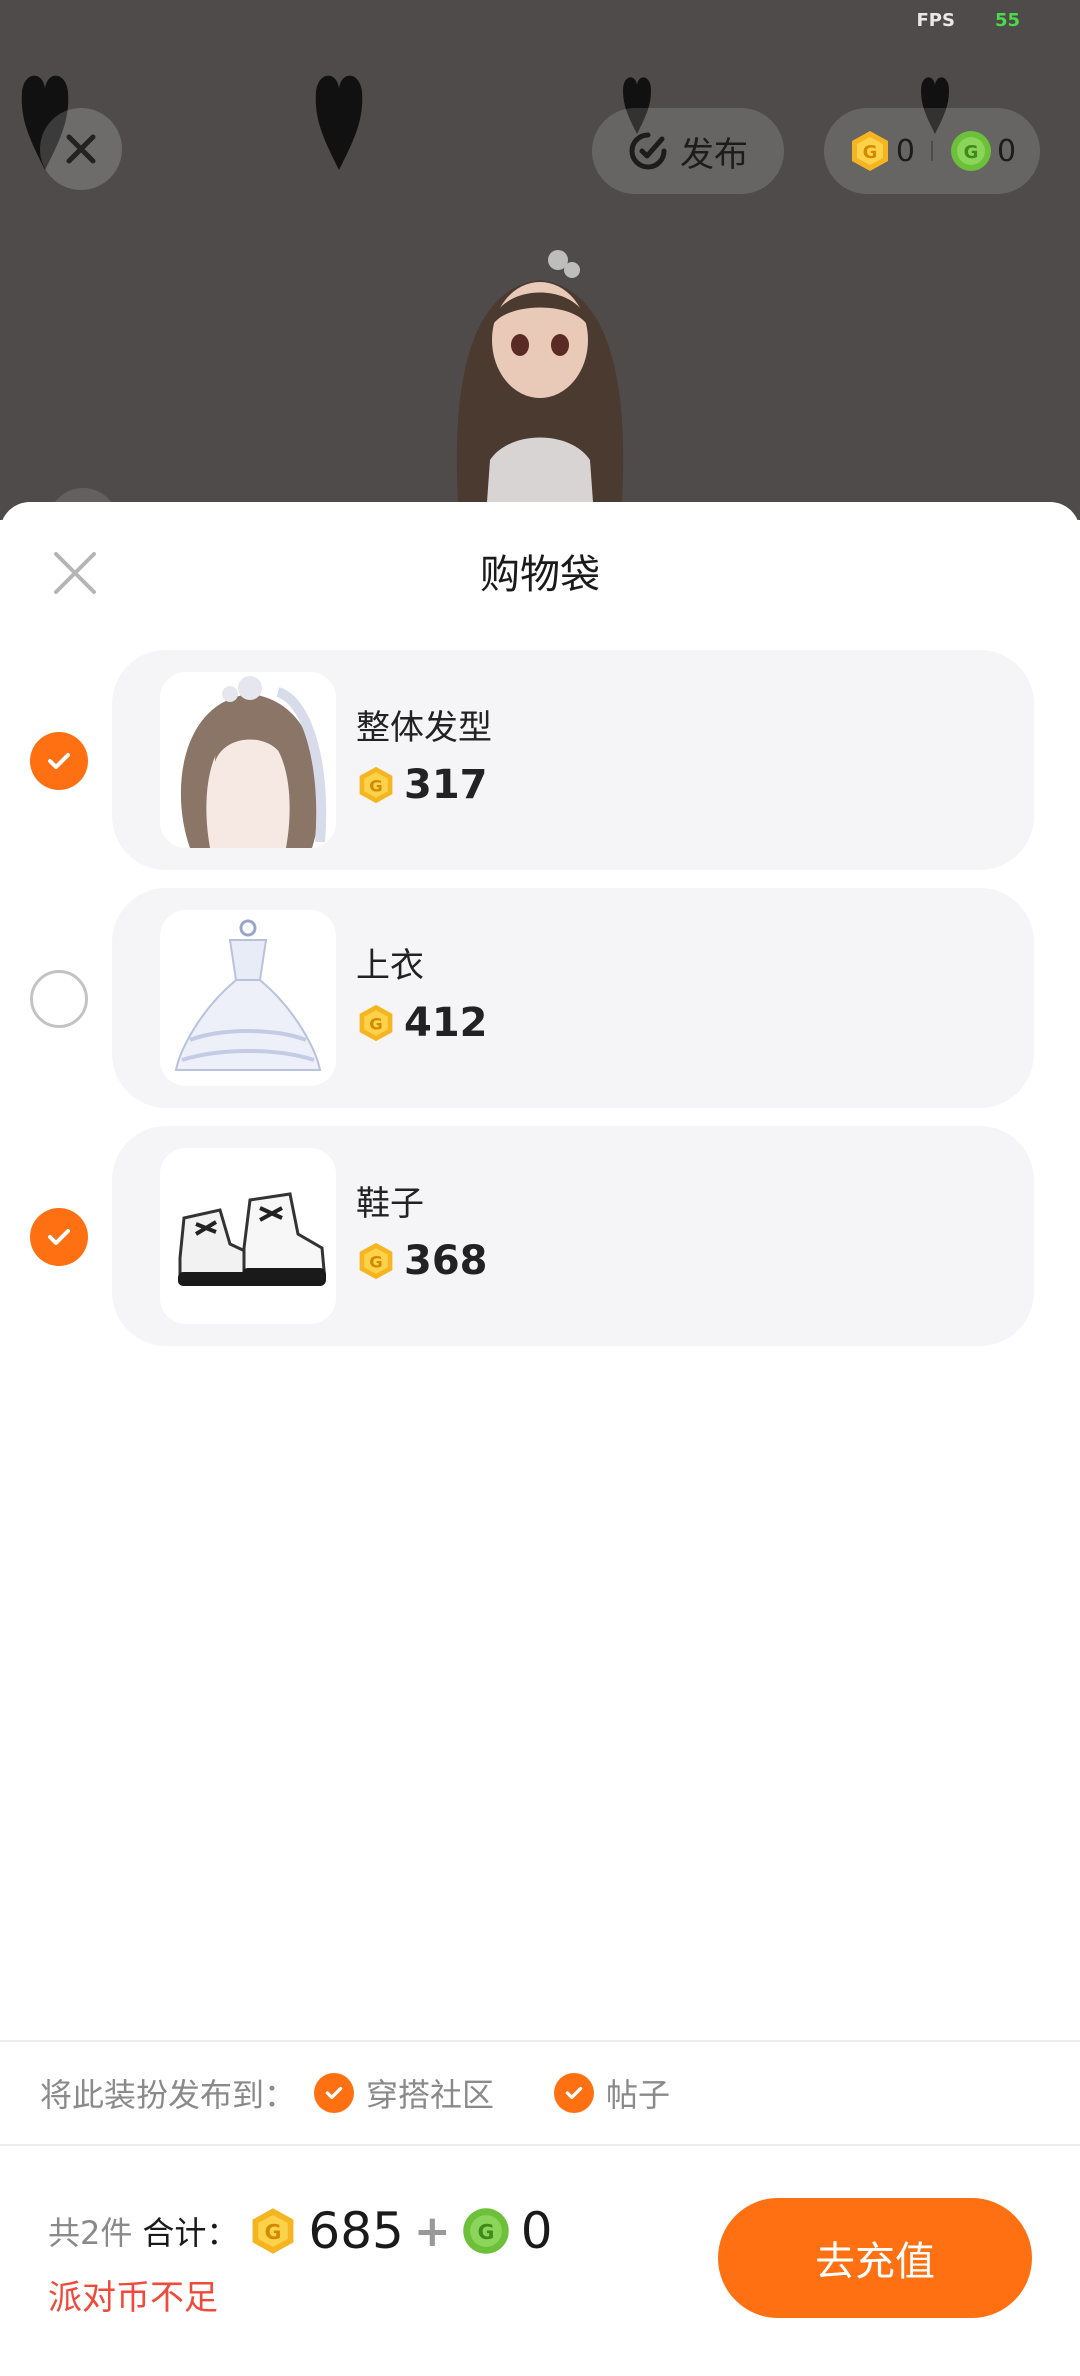  Describe the element at coordinates (390, 1204) in the screenshot. I see `item-name: 鞋子` at that location.